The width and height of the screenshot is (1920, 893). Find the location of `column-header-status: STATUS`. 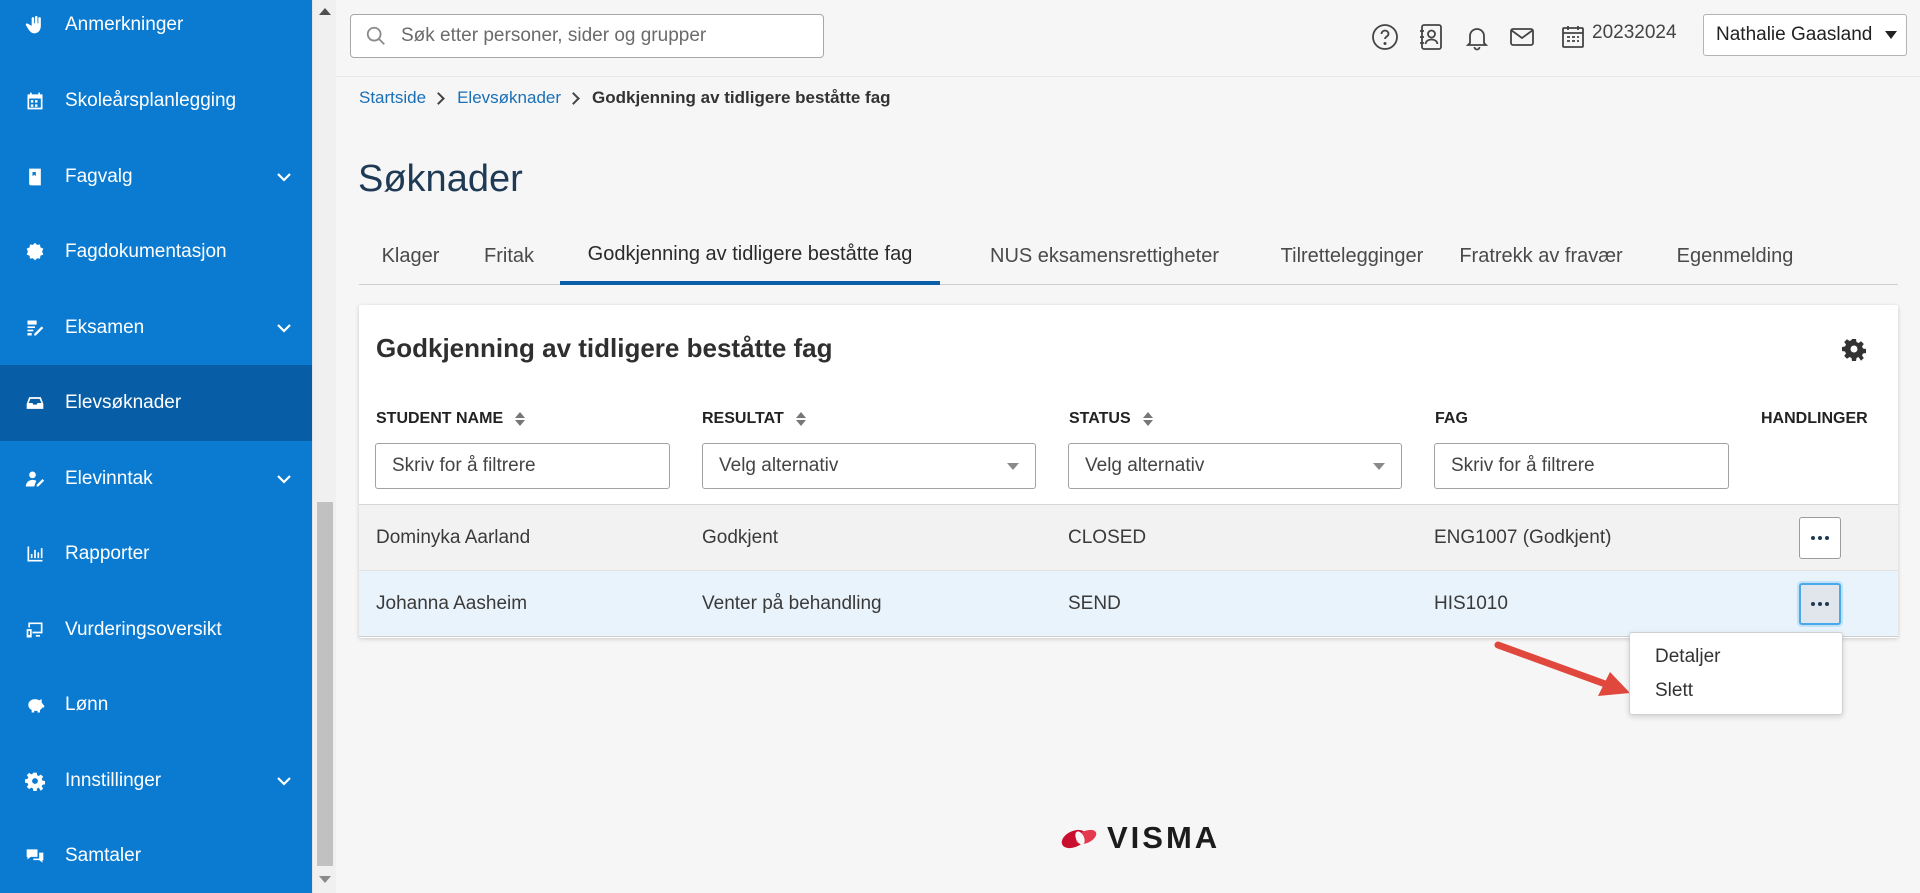

column-header-status: STATUS is located at coordinates (1111, 419).